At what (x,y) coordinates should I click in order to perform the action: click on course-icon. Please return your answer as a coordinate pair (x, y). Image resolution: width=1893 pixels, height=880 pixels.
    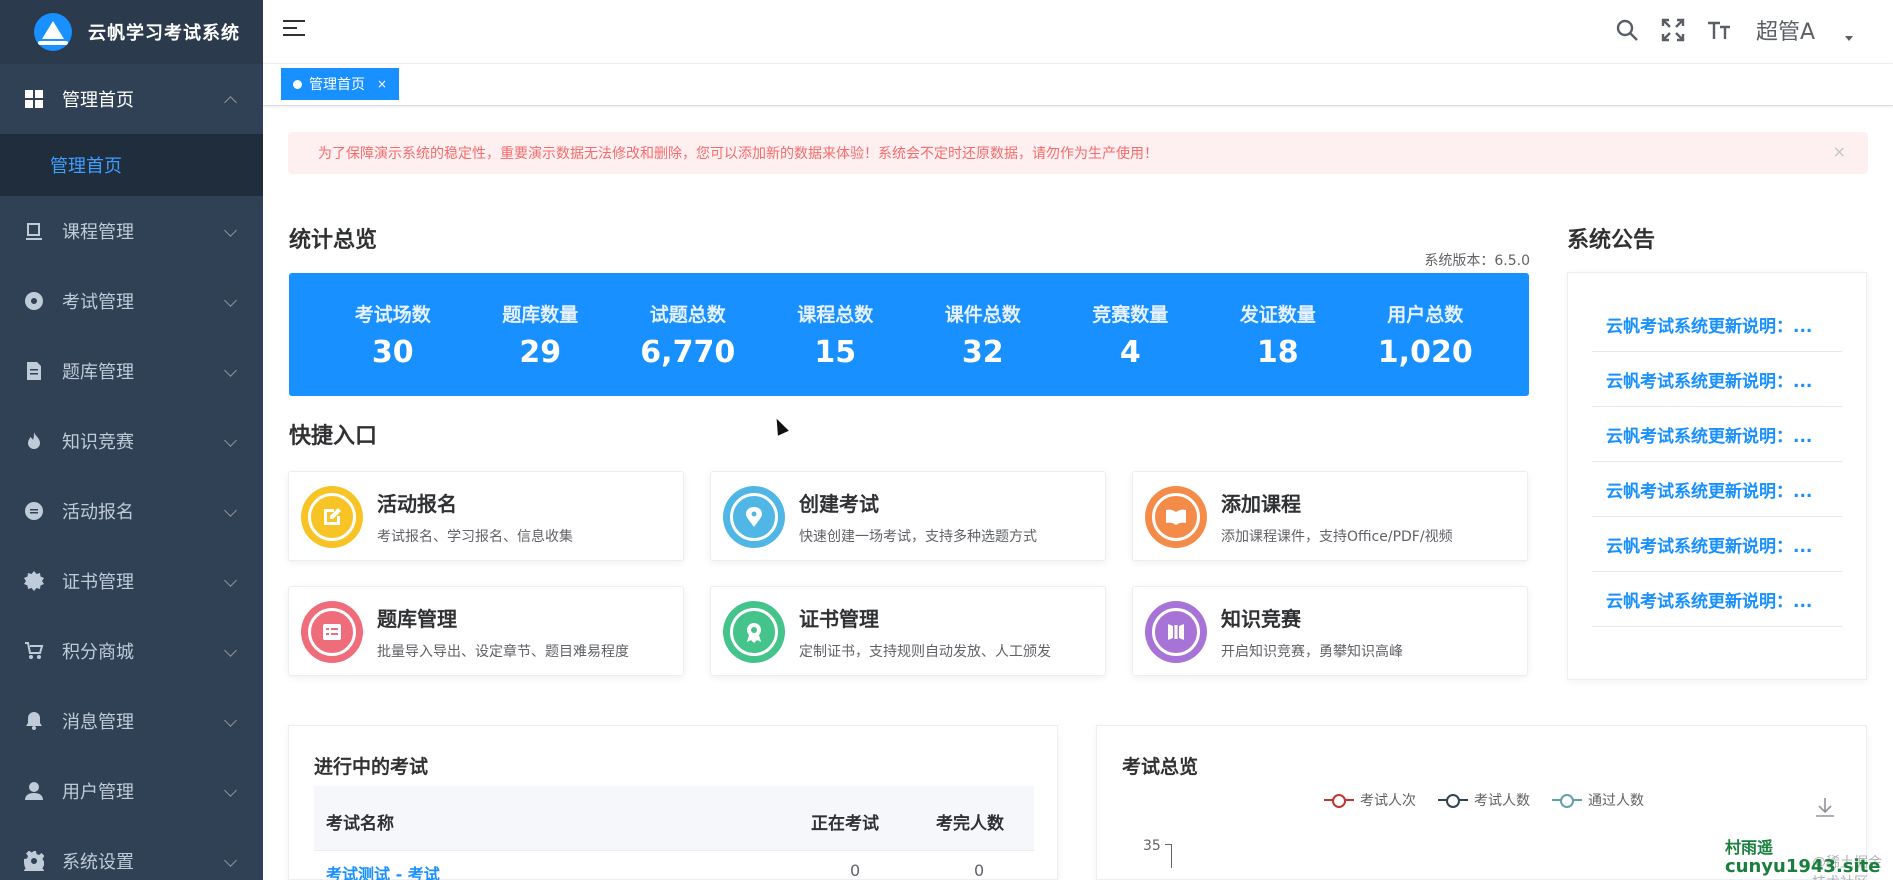
    Looking at the image, I should click on (34, 231).